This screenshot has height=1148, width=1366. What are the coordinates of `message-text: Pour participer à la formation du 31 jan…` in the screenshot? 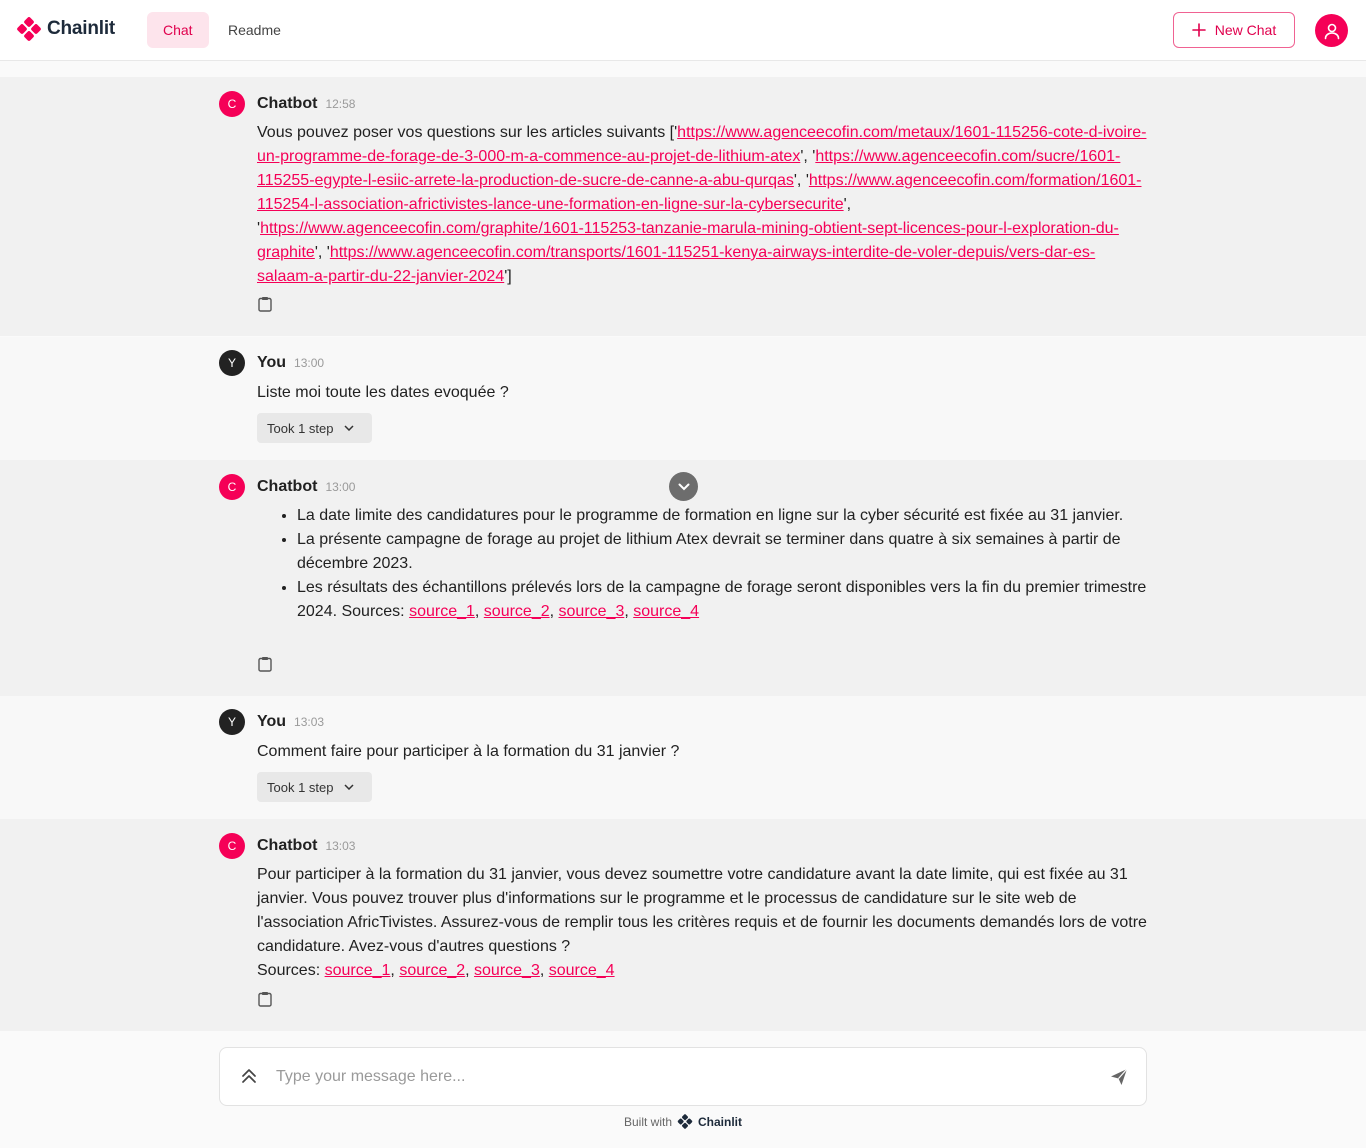 It's located at (702, 910).